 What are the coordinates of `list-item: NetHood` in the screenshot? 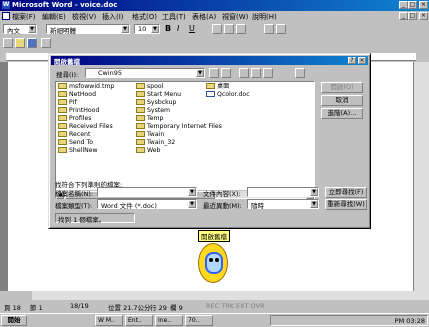 It's located at (77, 95).